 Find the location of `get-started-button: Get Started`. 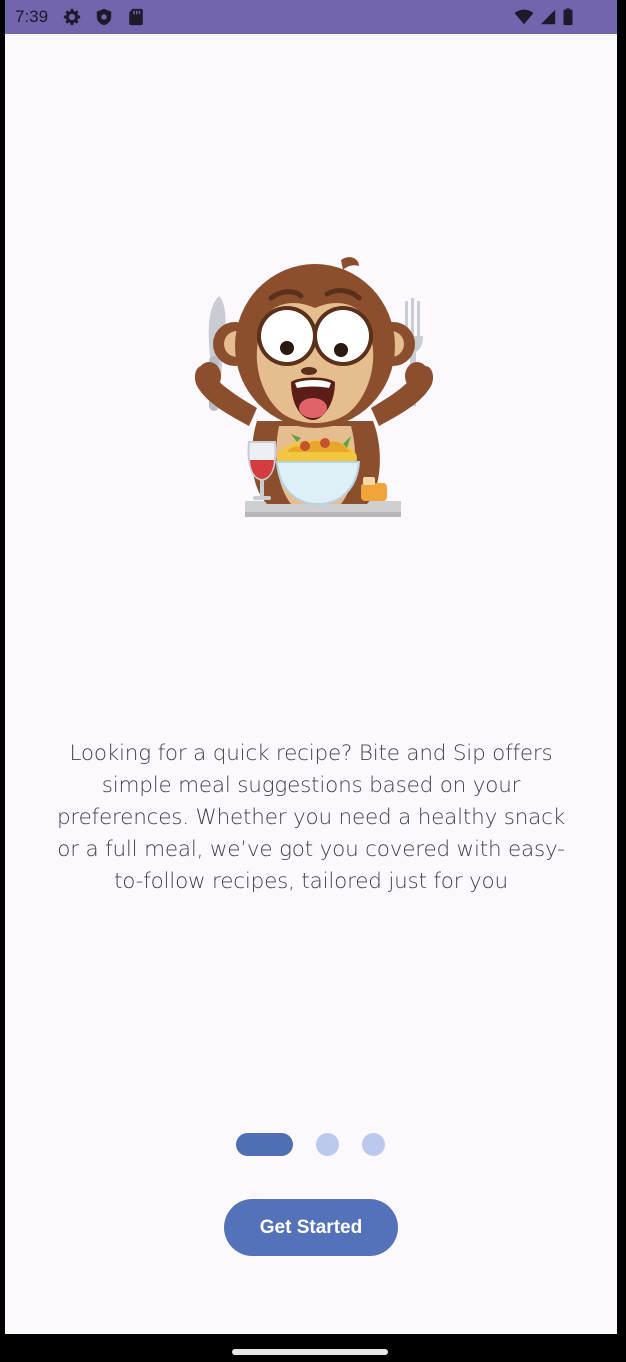

get-started-button: Get Started is located at coordinates (311, 1227).